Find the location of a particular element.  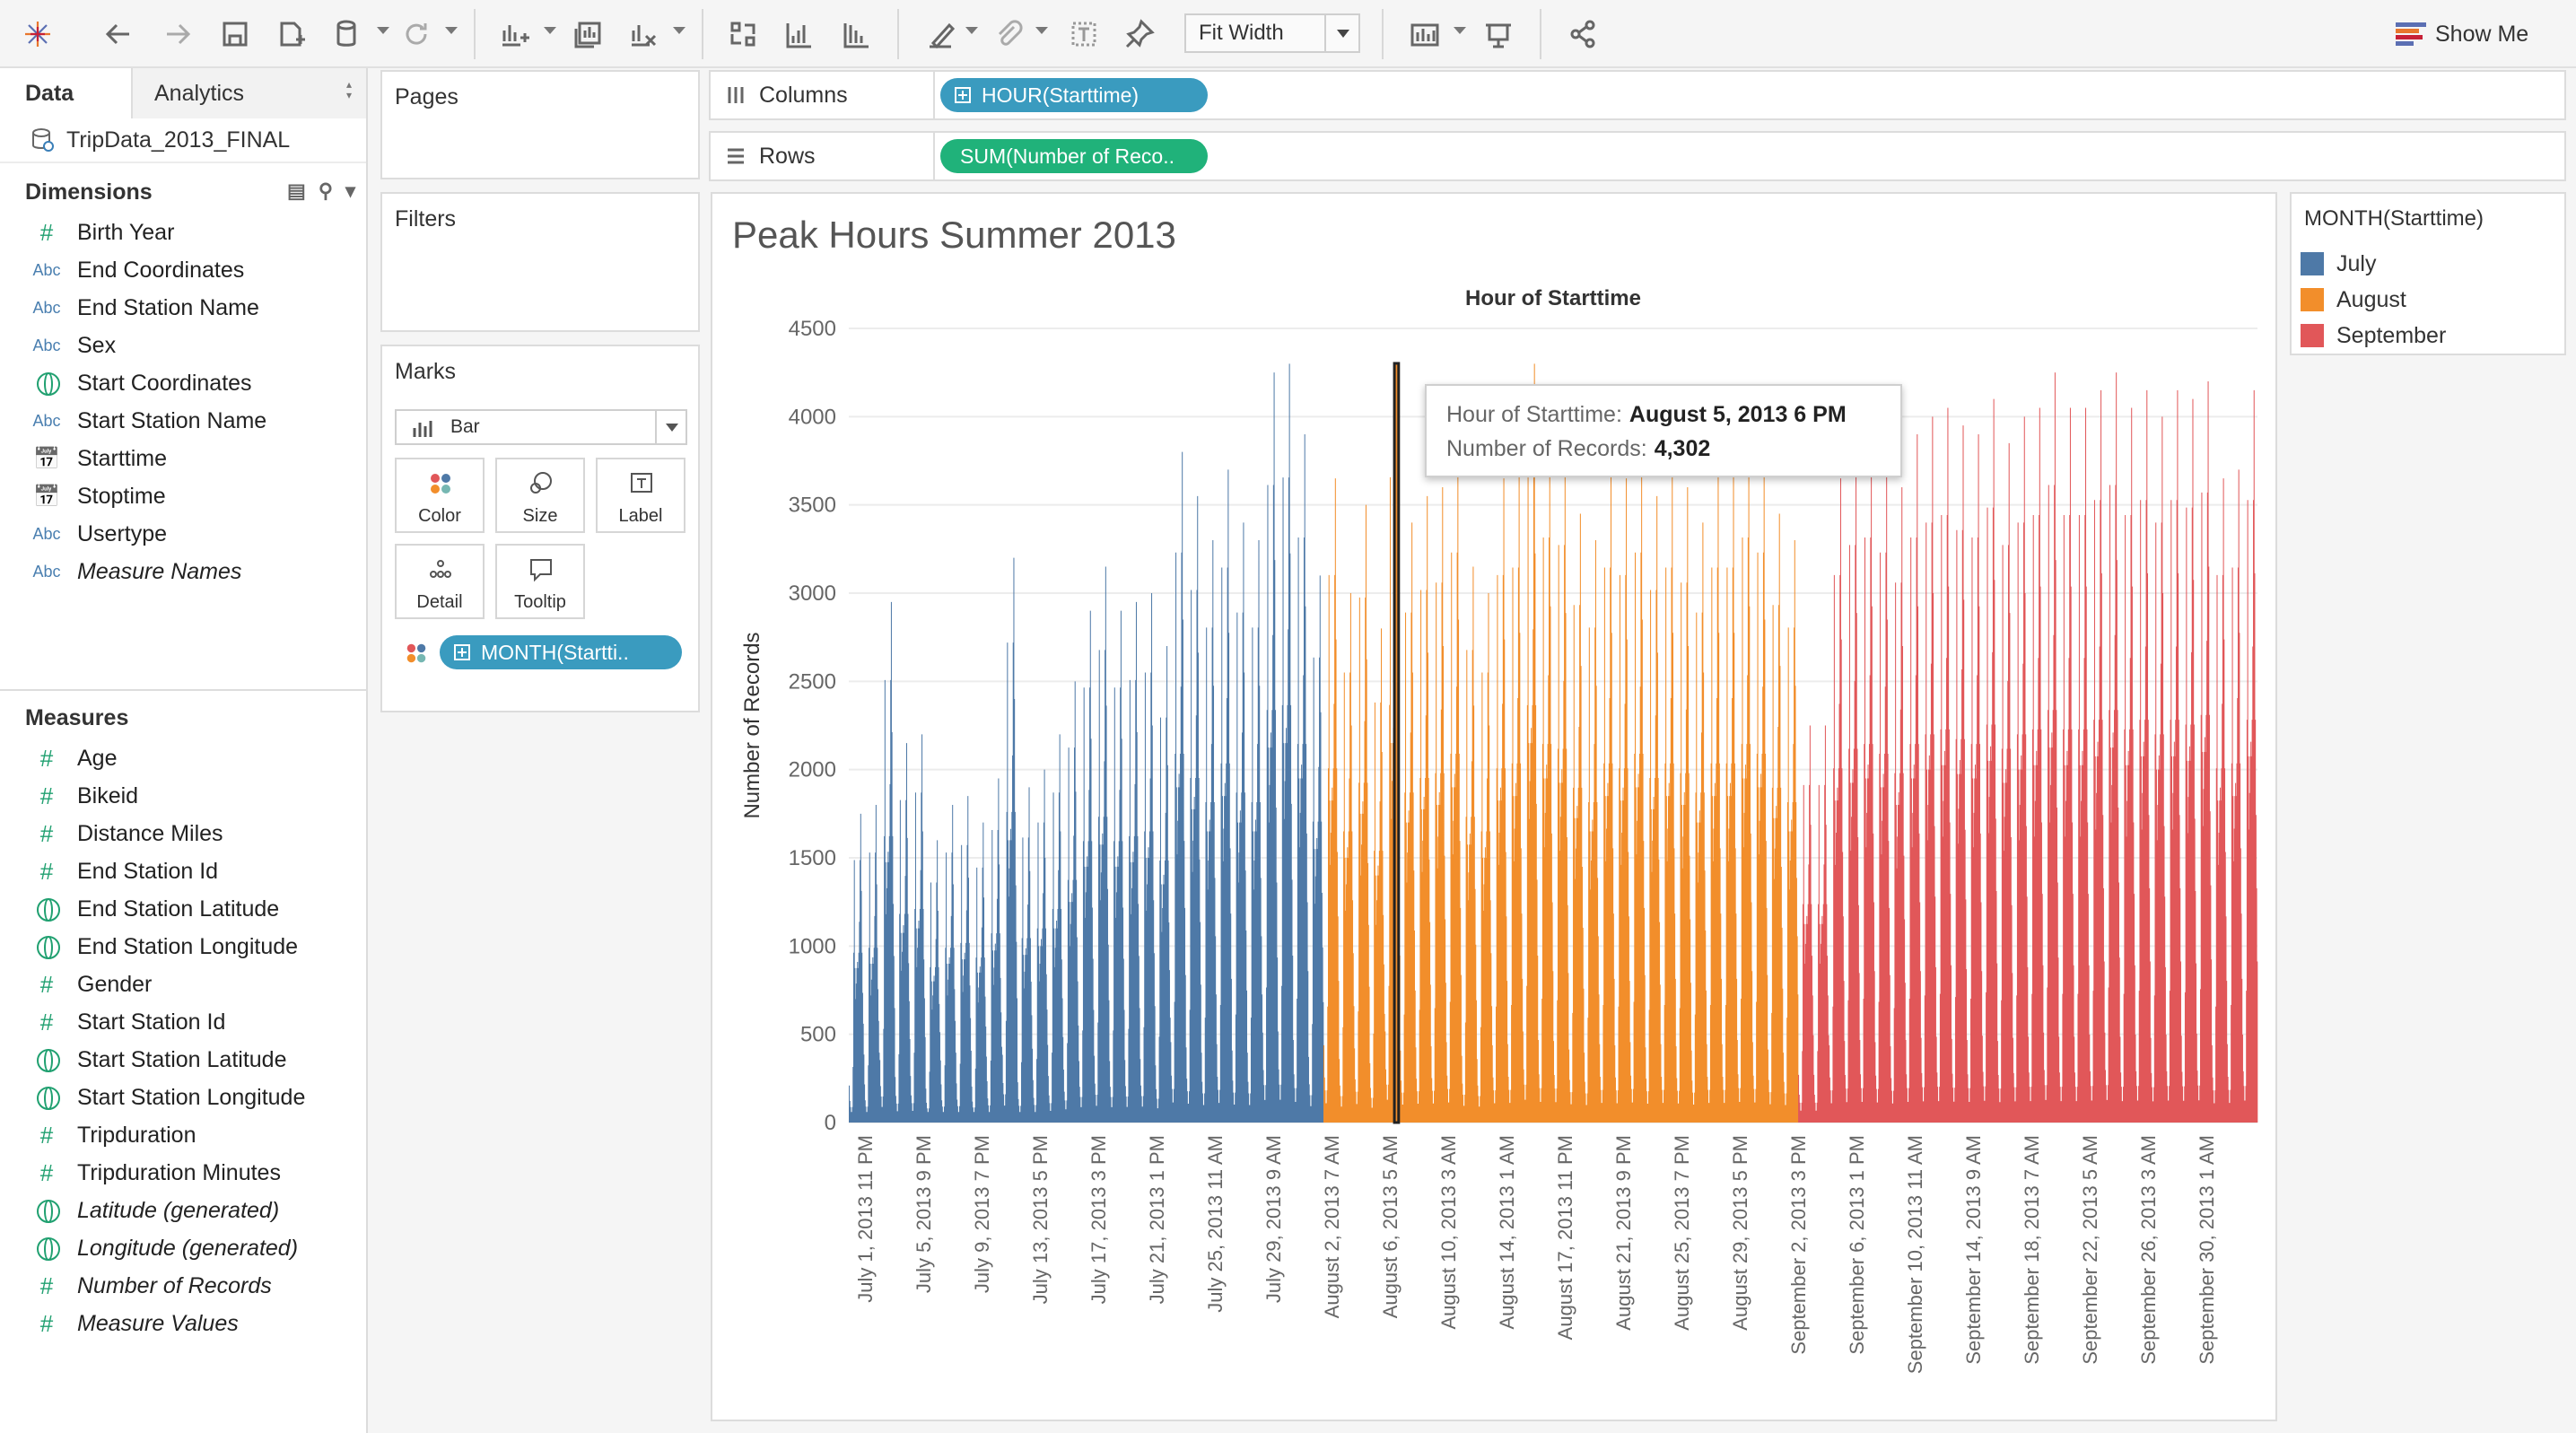

field-start-station-name: Abc Start Station Name is located at coordinates (183, 421).